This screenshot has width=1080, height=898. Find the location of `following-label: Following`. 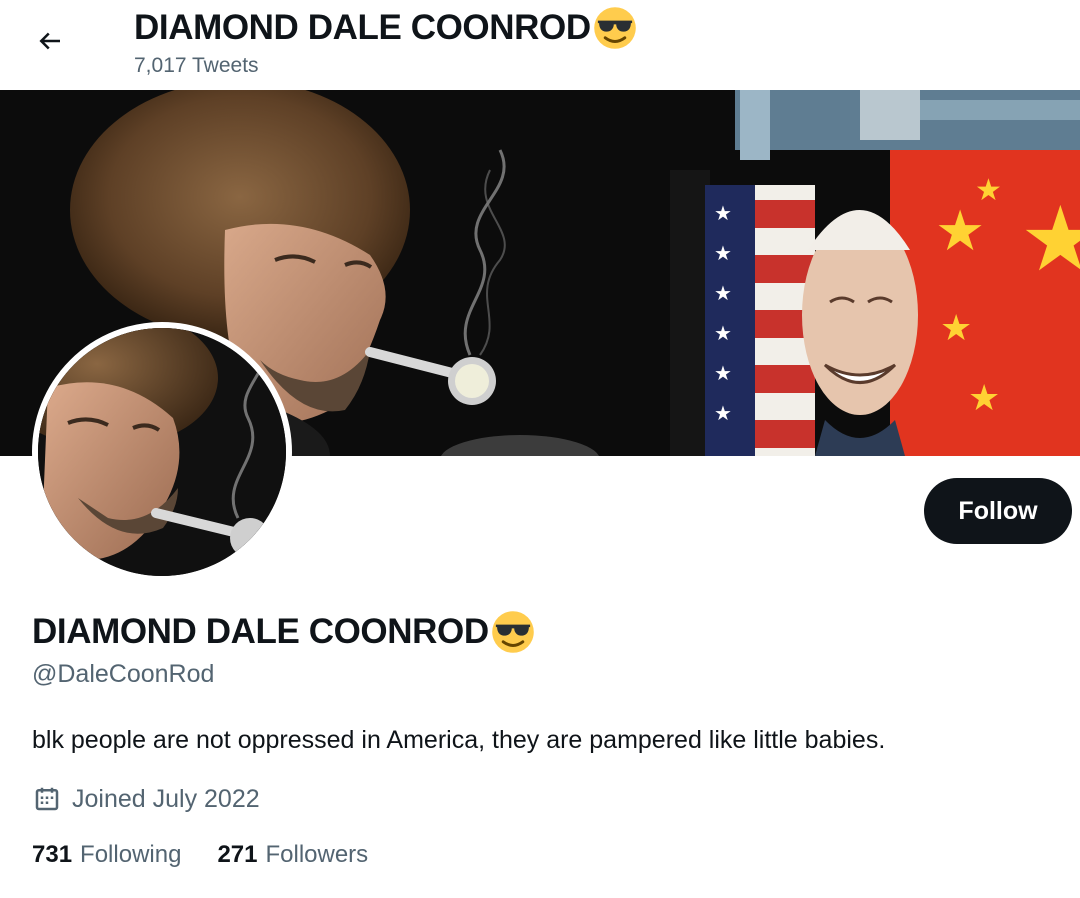

following-label: Following is located at coordinates (131, 854).